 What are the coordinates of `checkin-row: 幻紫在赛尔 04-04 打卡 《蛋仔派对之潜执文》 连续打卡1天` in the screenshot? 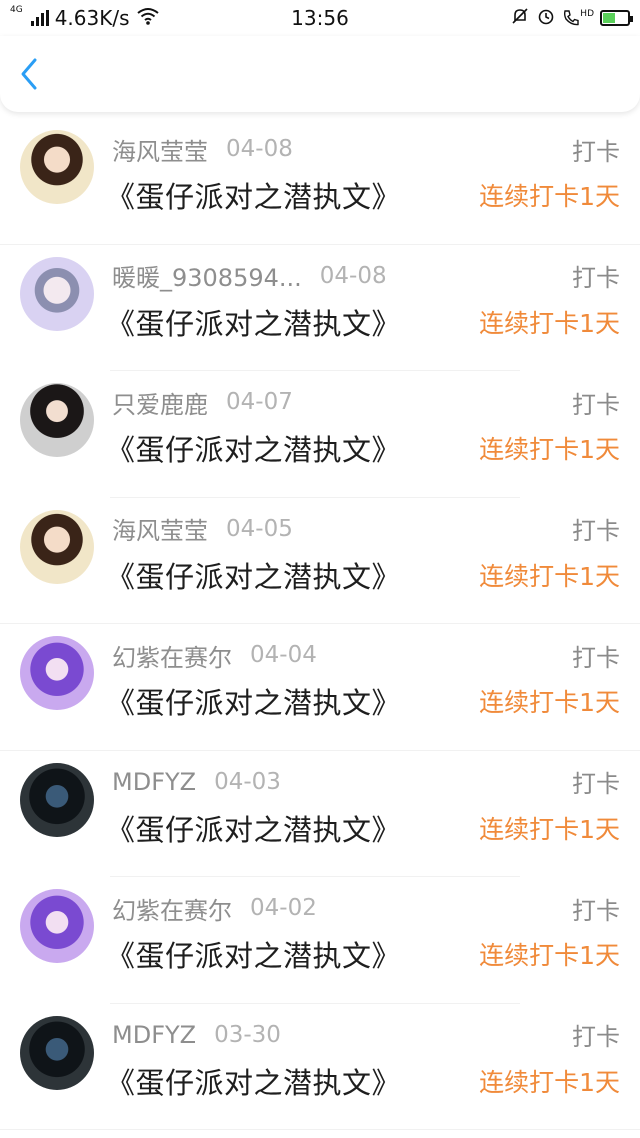 It's located at (320, 687).